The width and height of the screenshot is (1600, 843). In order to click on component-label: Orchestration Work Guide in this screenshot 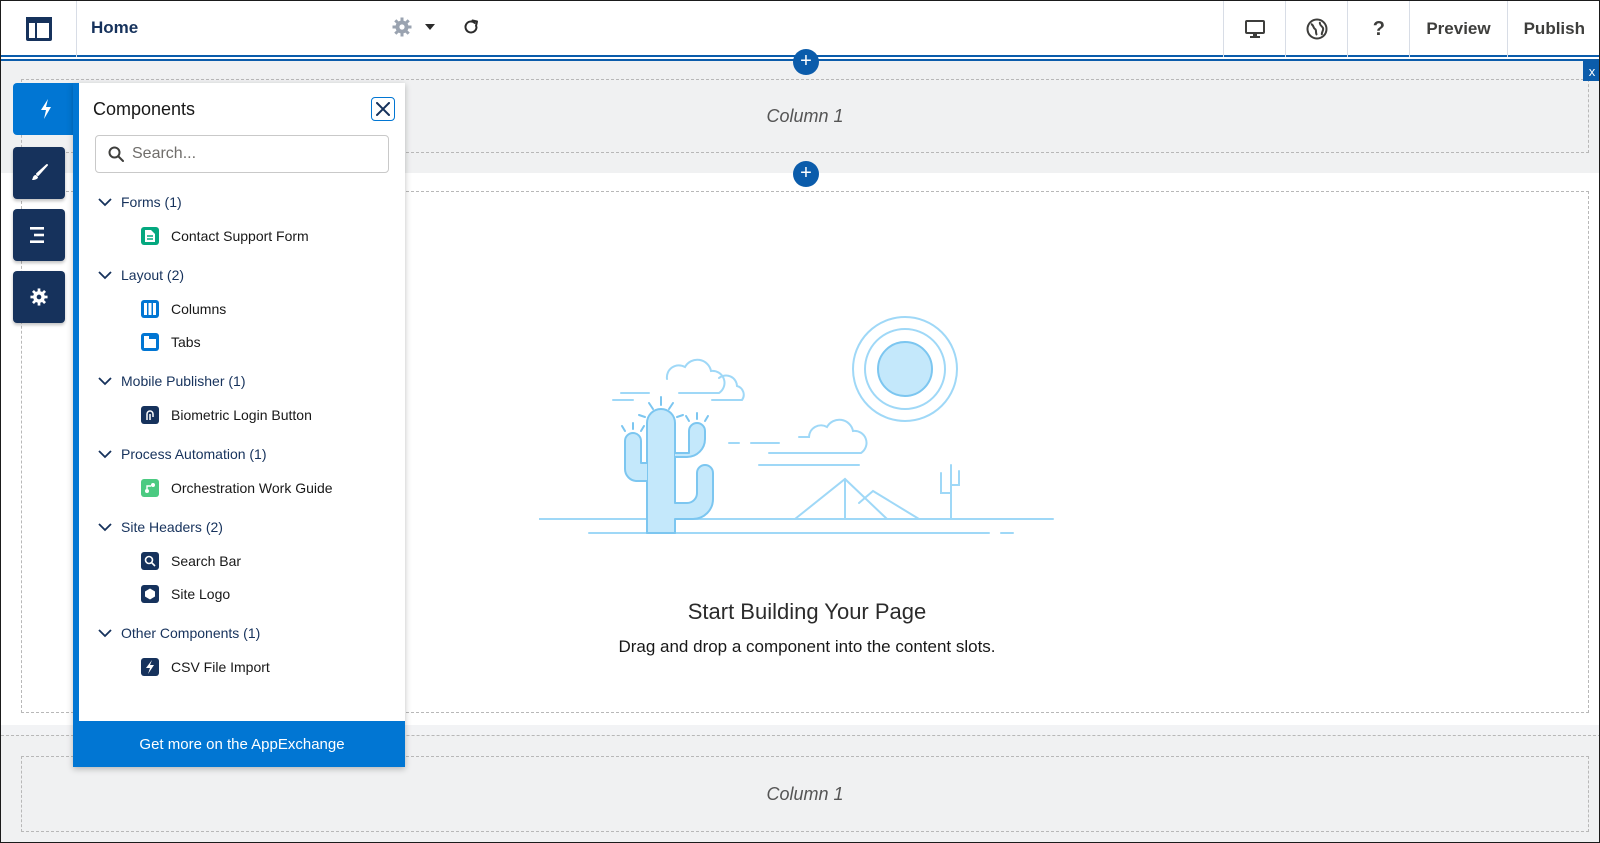, I will do `click(252, 488)`.